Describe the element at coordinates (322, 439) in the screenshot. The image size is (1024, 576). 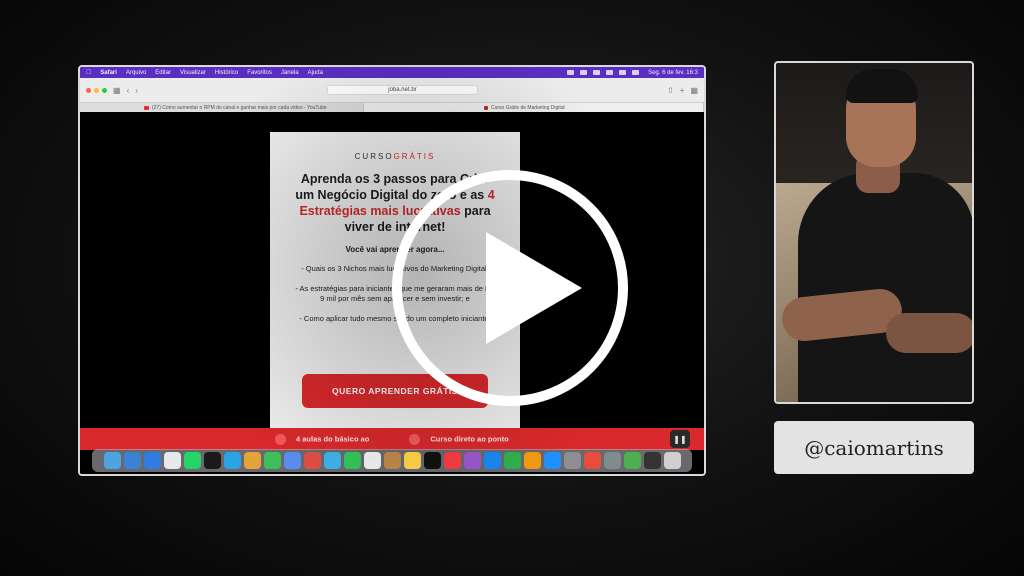
I see `feature-aulas: 4 aulas do básico ao` at that location.